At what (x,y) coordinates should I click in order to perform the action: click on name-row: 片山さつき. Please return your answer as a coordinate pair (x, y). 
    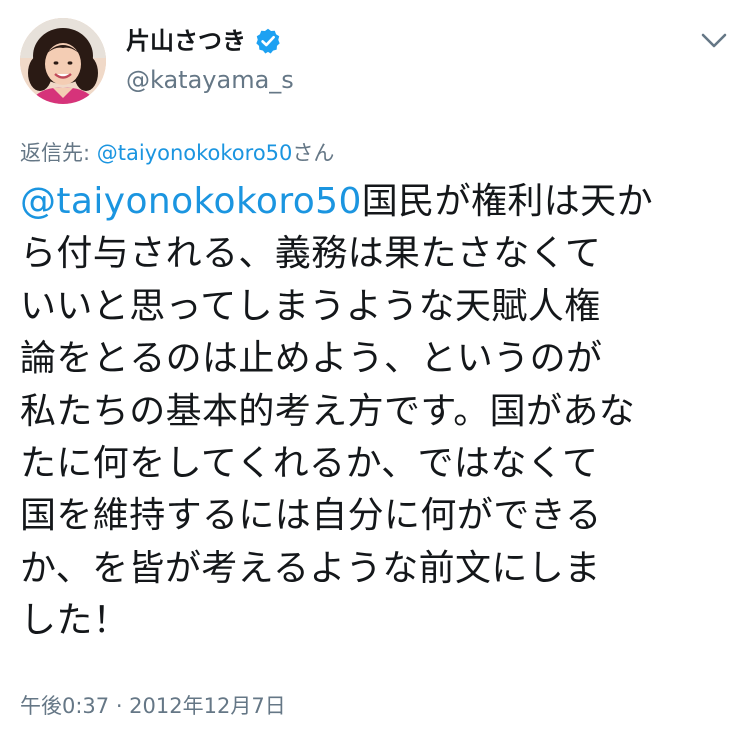
    Looking at the image, I should click on (204, 41).